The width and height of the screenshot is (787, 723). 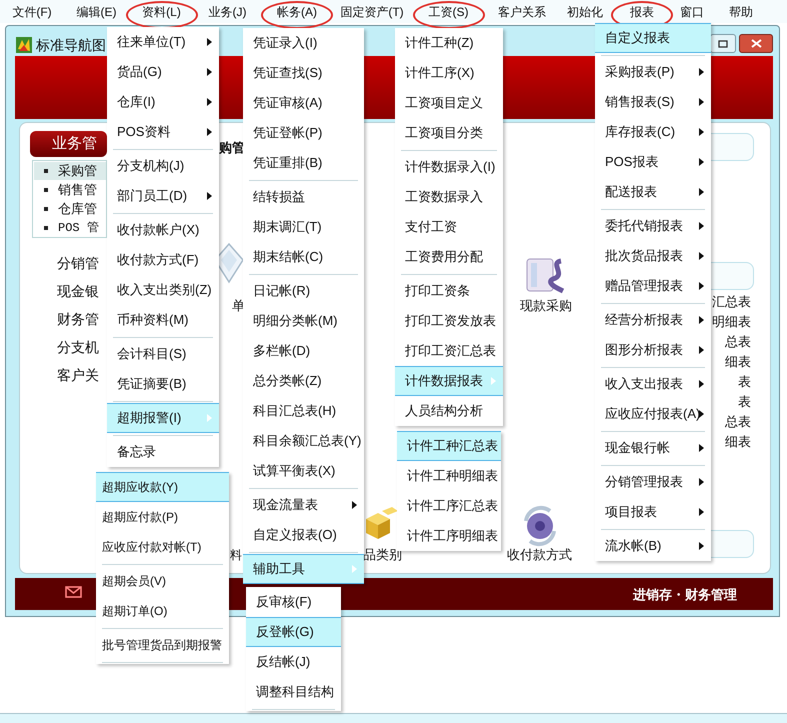 What do you see at coordinates (293, 632) in the screenshot?
I see `menu-item: 反登帐(G)` at bounding box center [293, 632].